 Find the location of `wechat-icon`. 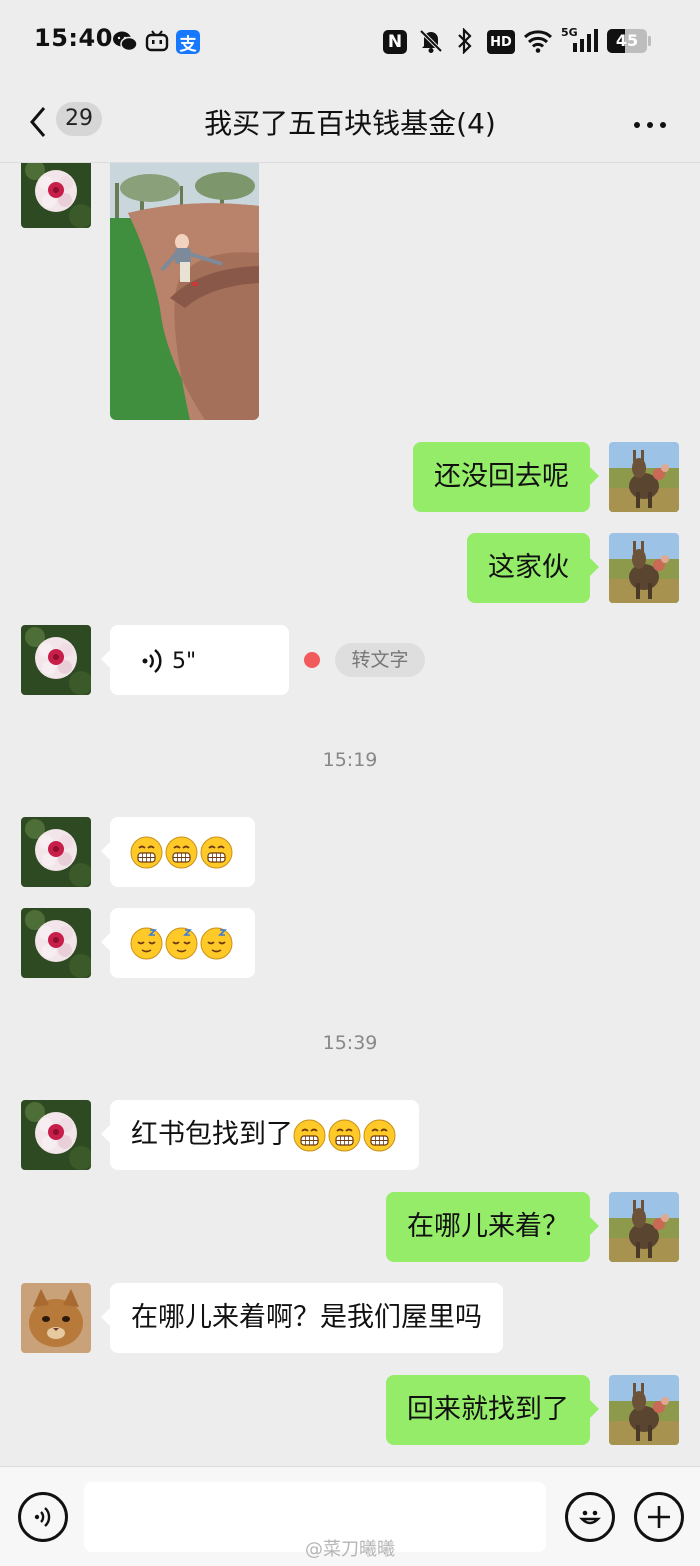

wechat-icon is located at coordinates (125, 41).